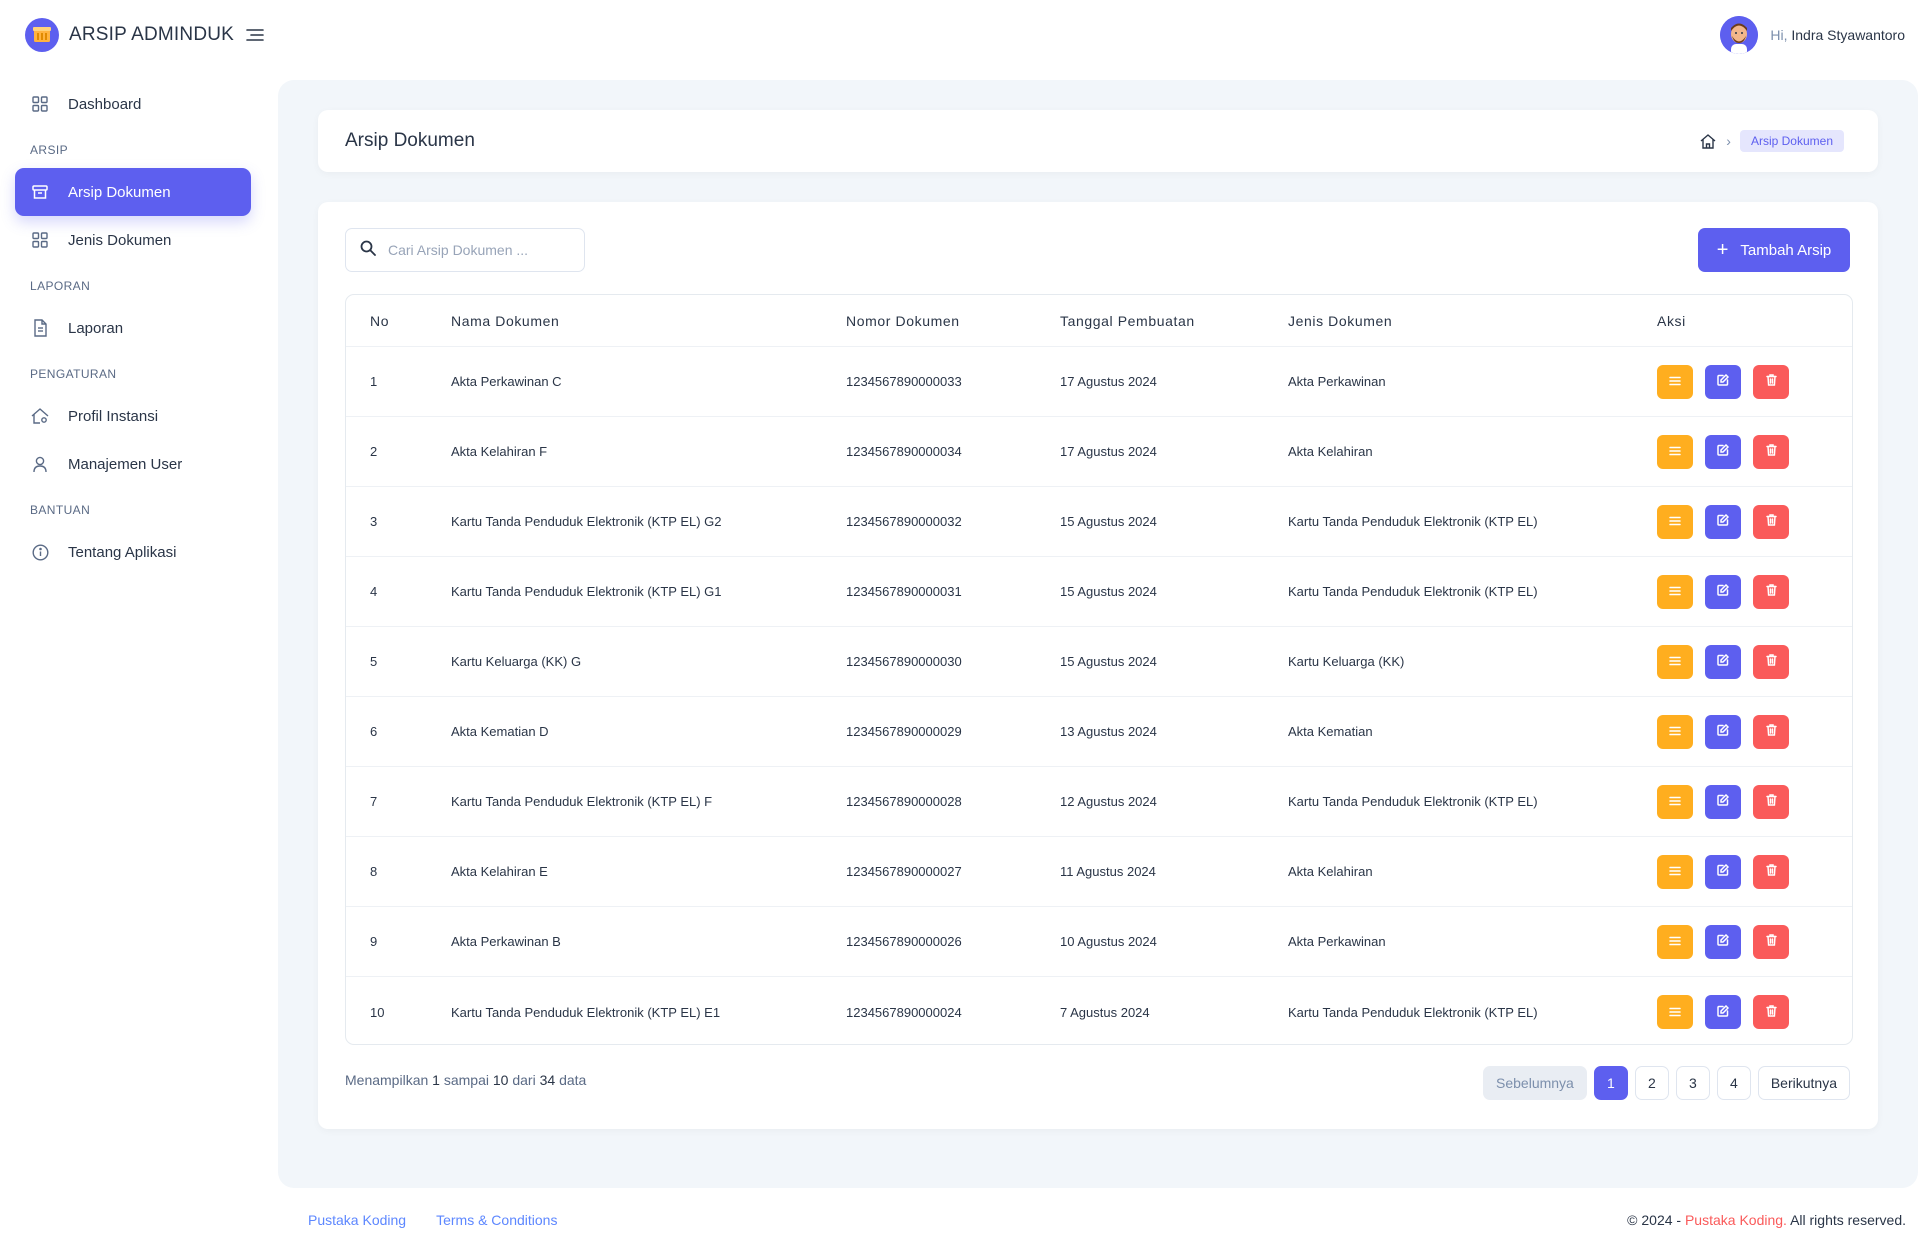 The image size is (1920, 1250). I want to click on sidebar-item-arsip-dokumen: Arsip Dokumen, so click(133, 192).